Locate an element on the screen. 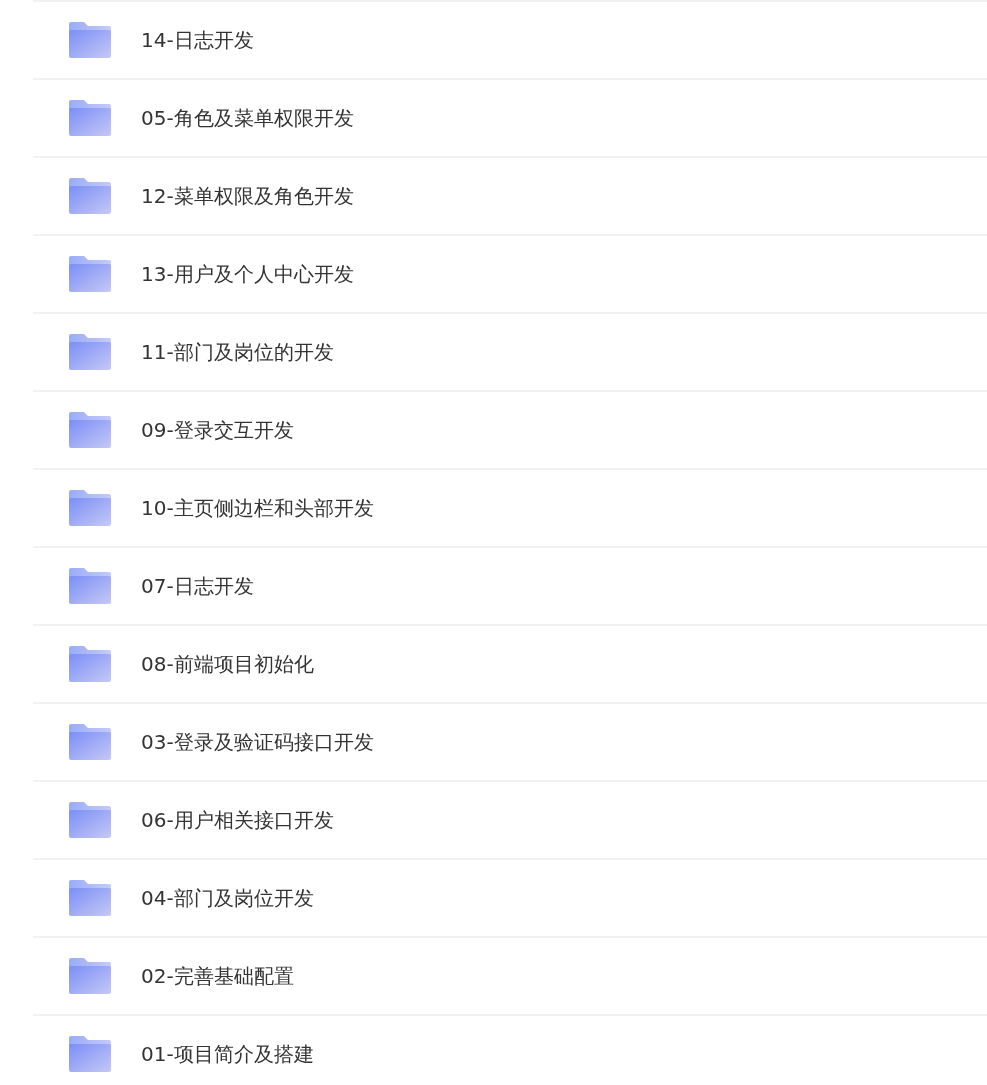 The width and height of the screenshot is (987, 1085). folder-name: 05-角色及菜单权限开发 is located at coordinates (247, 118).